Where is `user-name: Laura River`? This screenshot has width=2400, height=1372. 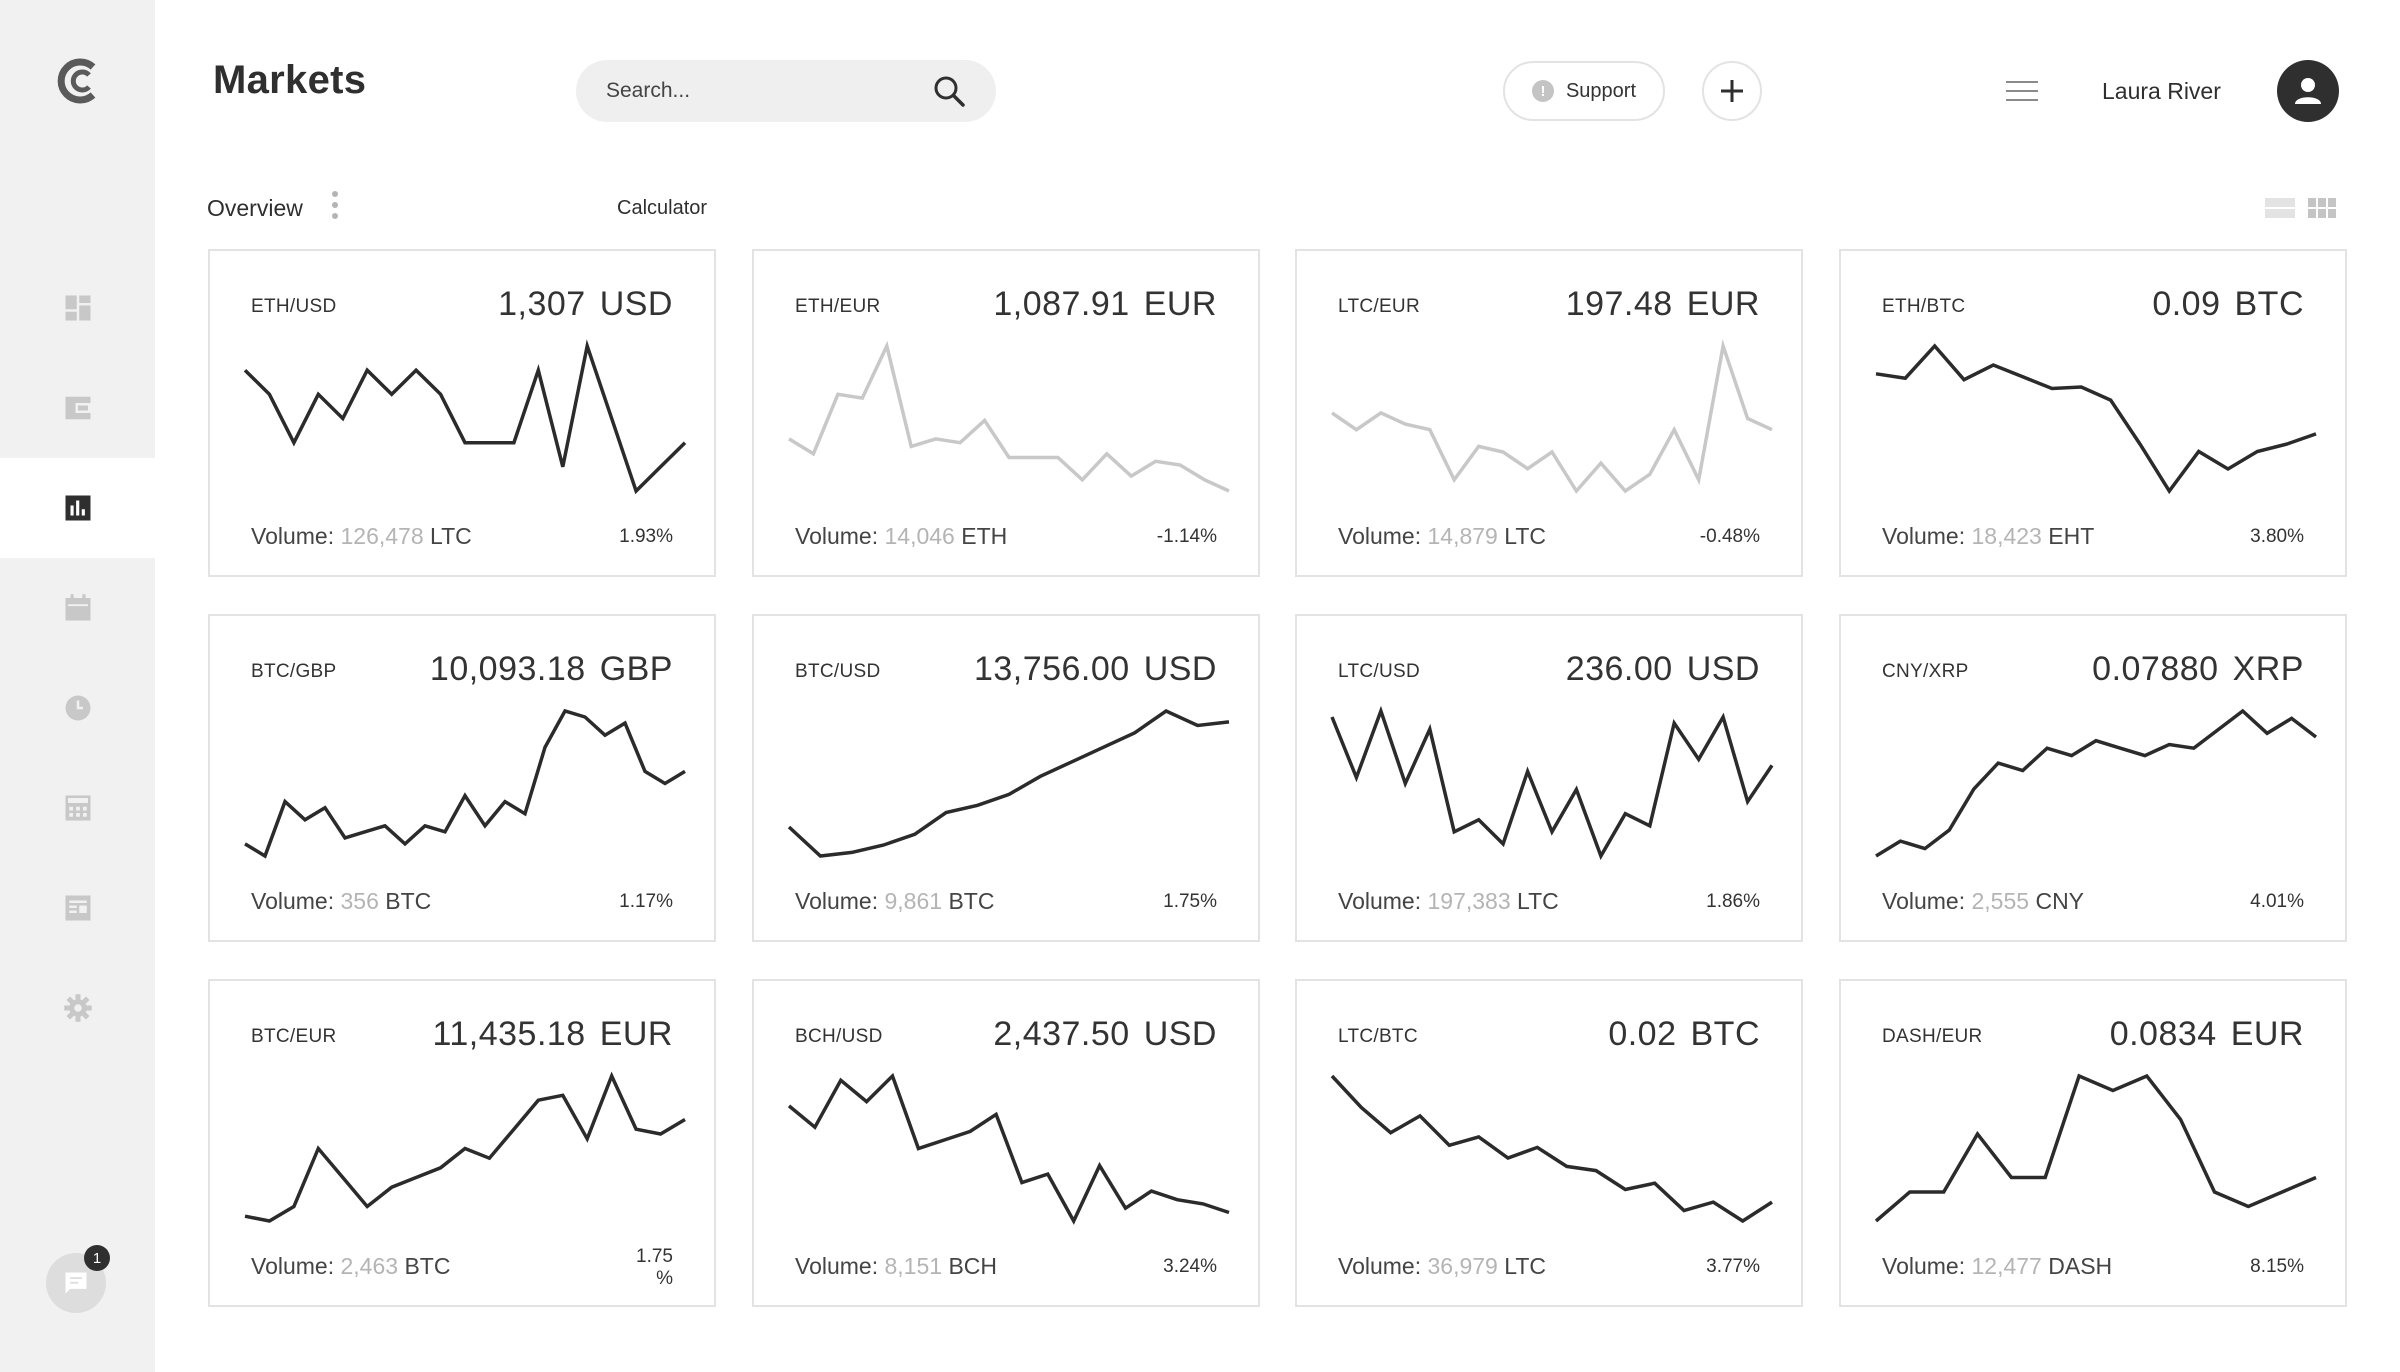 user-name: Laura River is located at coordinates (2161, 91).